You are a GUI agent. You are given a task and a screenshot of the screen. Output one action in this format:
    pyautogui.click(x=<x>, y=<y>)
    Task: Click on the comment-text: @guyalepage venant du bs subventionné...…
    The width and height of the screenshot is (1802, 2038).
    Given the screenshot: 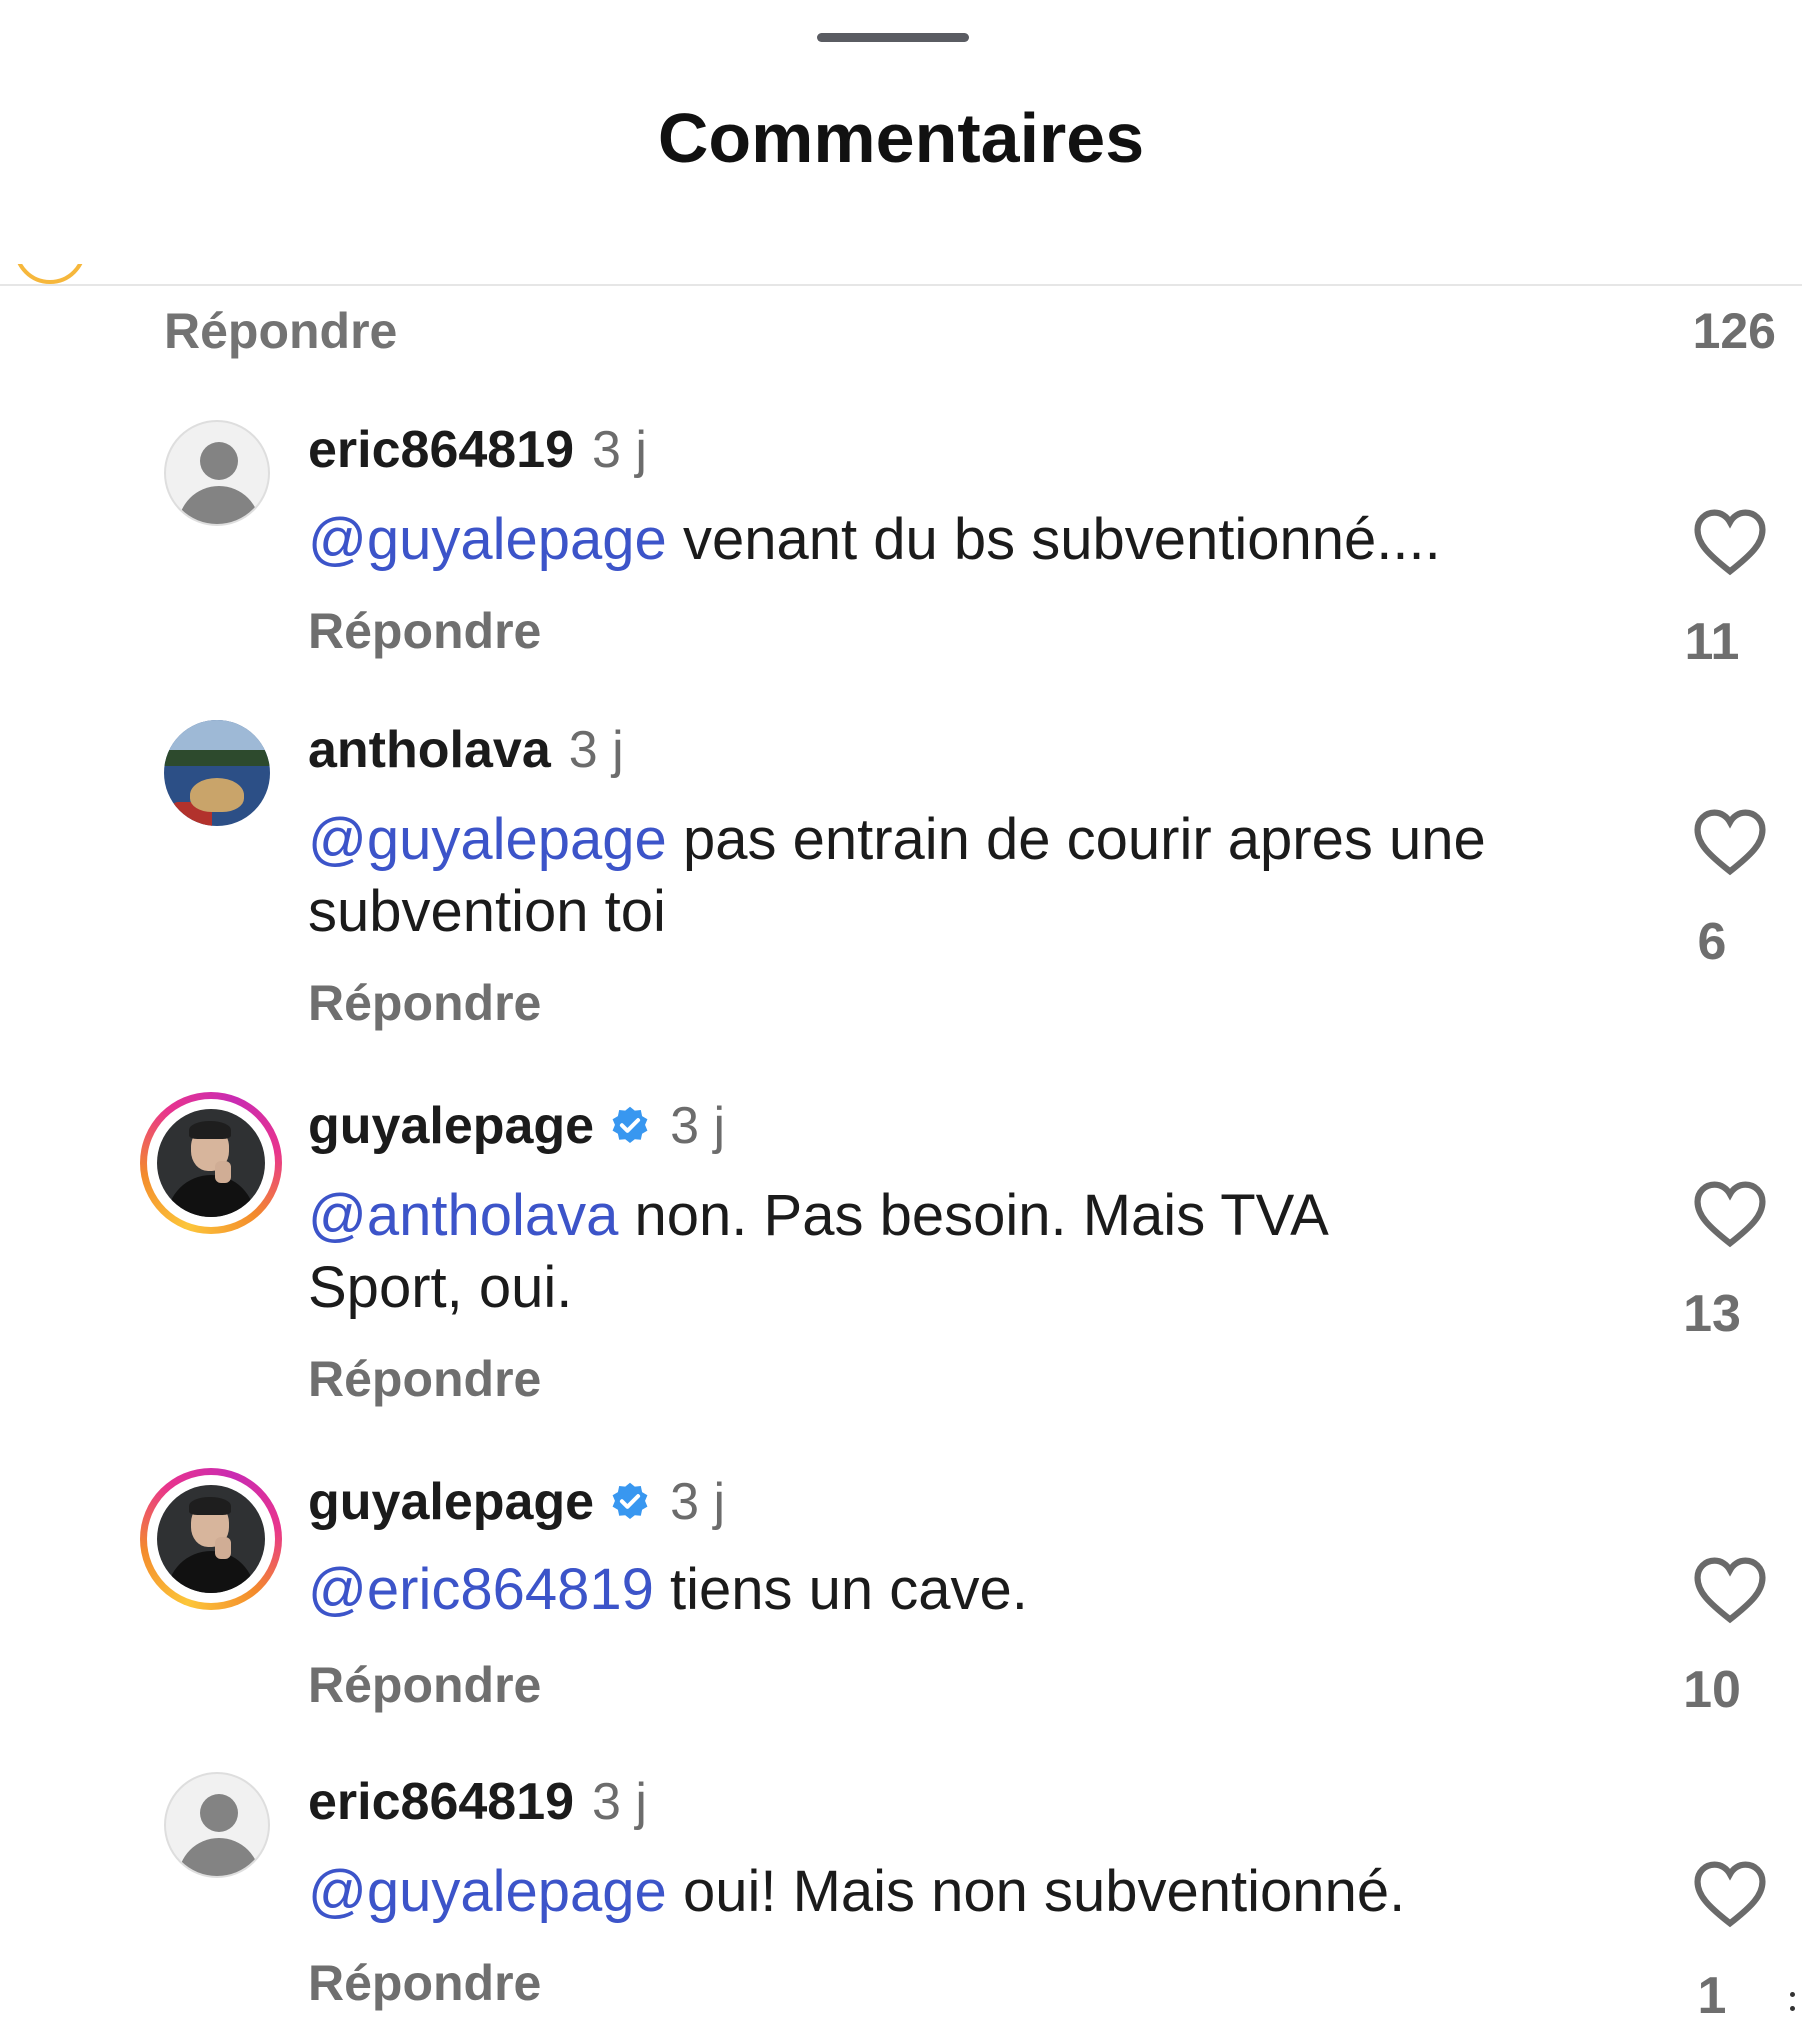 What is the action you would take?
    pyautogui.click(x=874, y=539)
    